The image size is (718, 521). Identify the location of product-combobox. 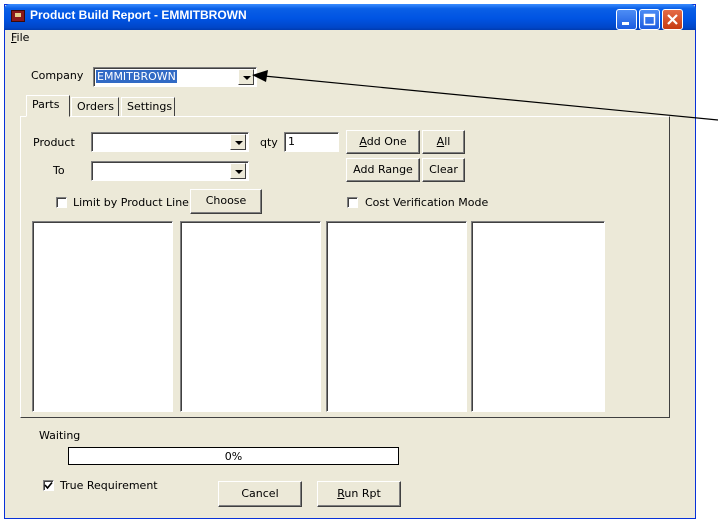
(170, 142).